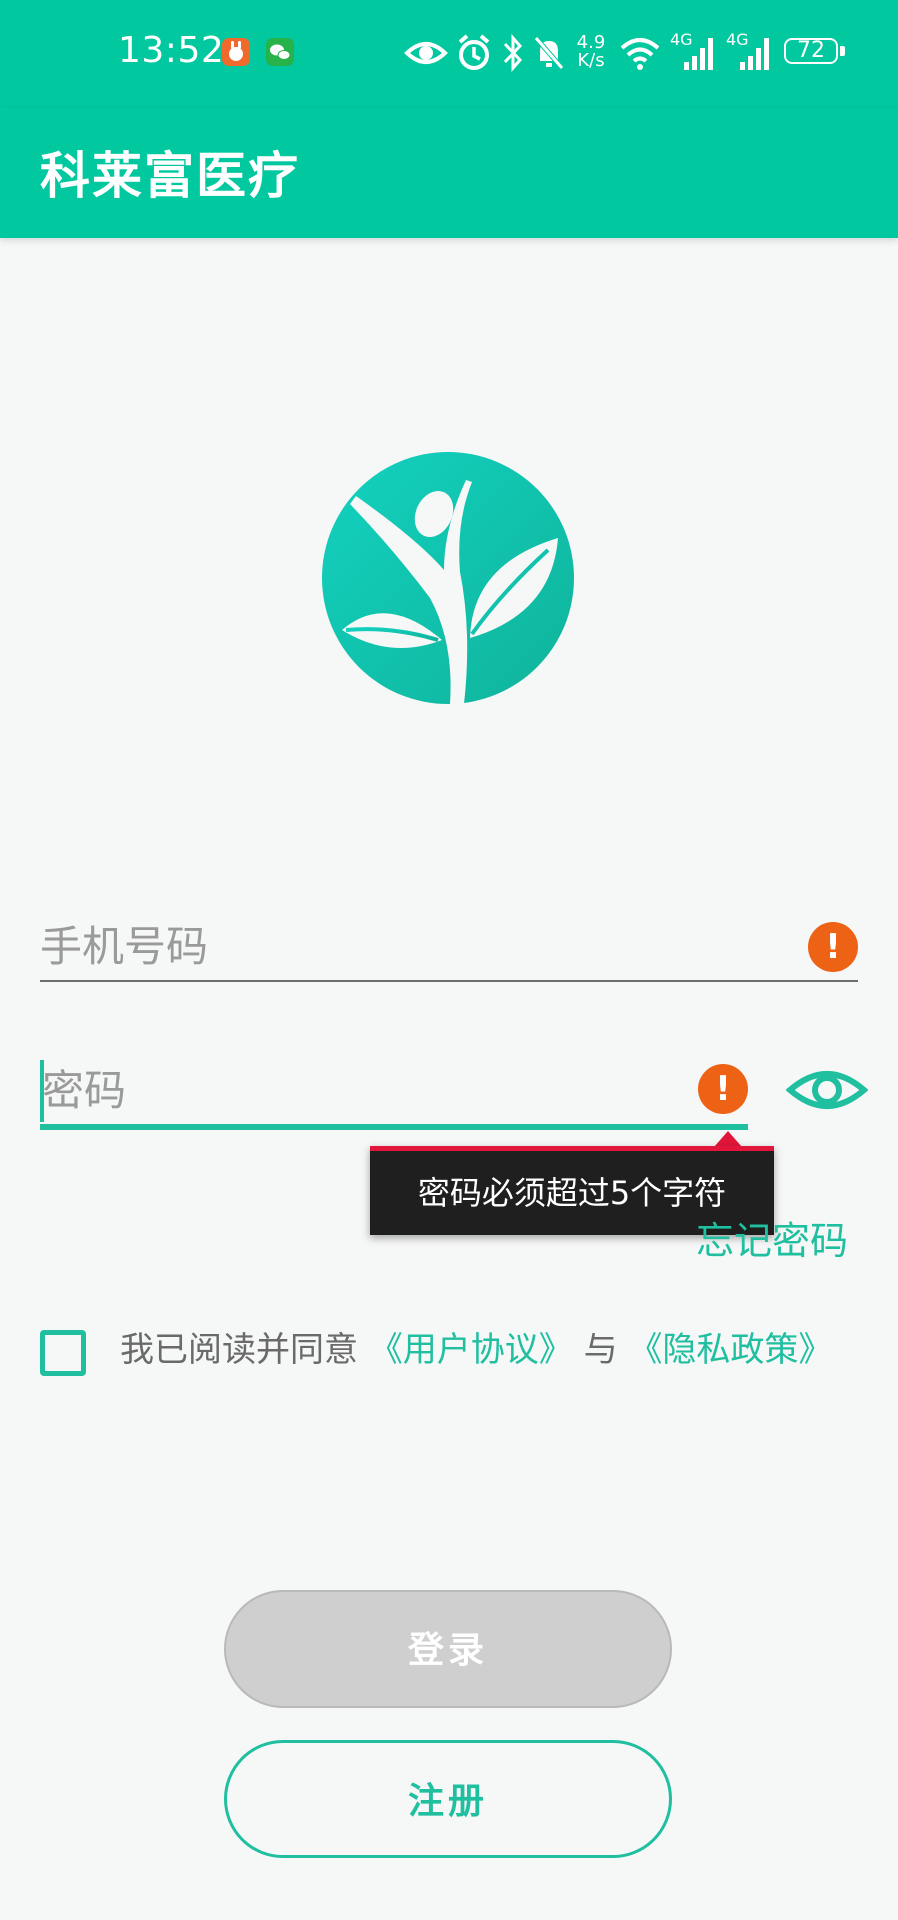 This screenshot has width=898, height=1920. Describe the element at coordinates (171, 50) in the screenshot. I see `status-time: 13:52` at that location.